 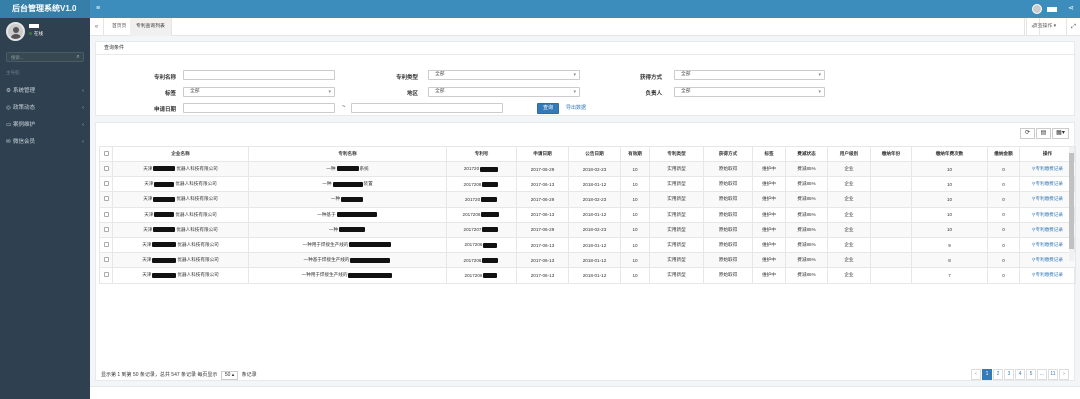 What do you see at coordinates (1052, 9) in the screenshot?
I see `top-user-name-redacted` at bounding box center [1052, 9].